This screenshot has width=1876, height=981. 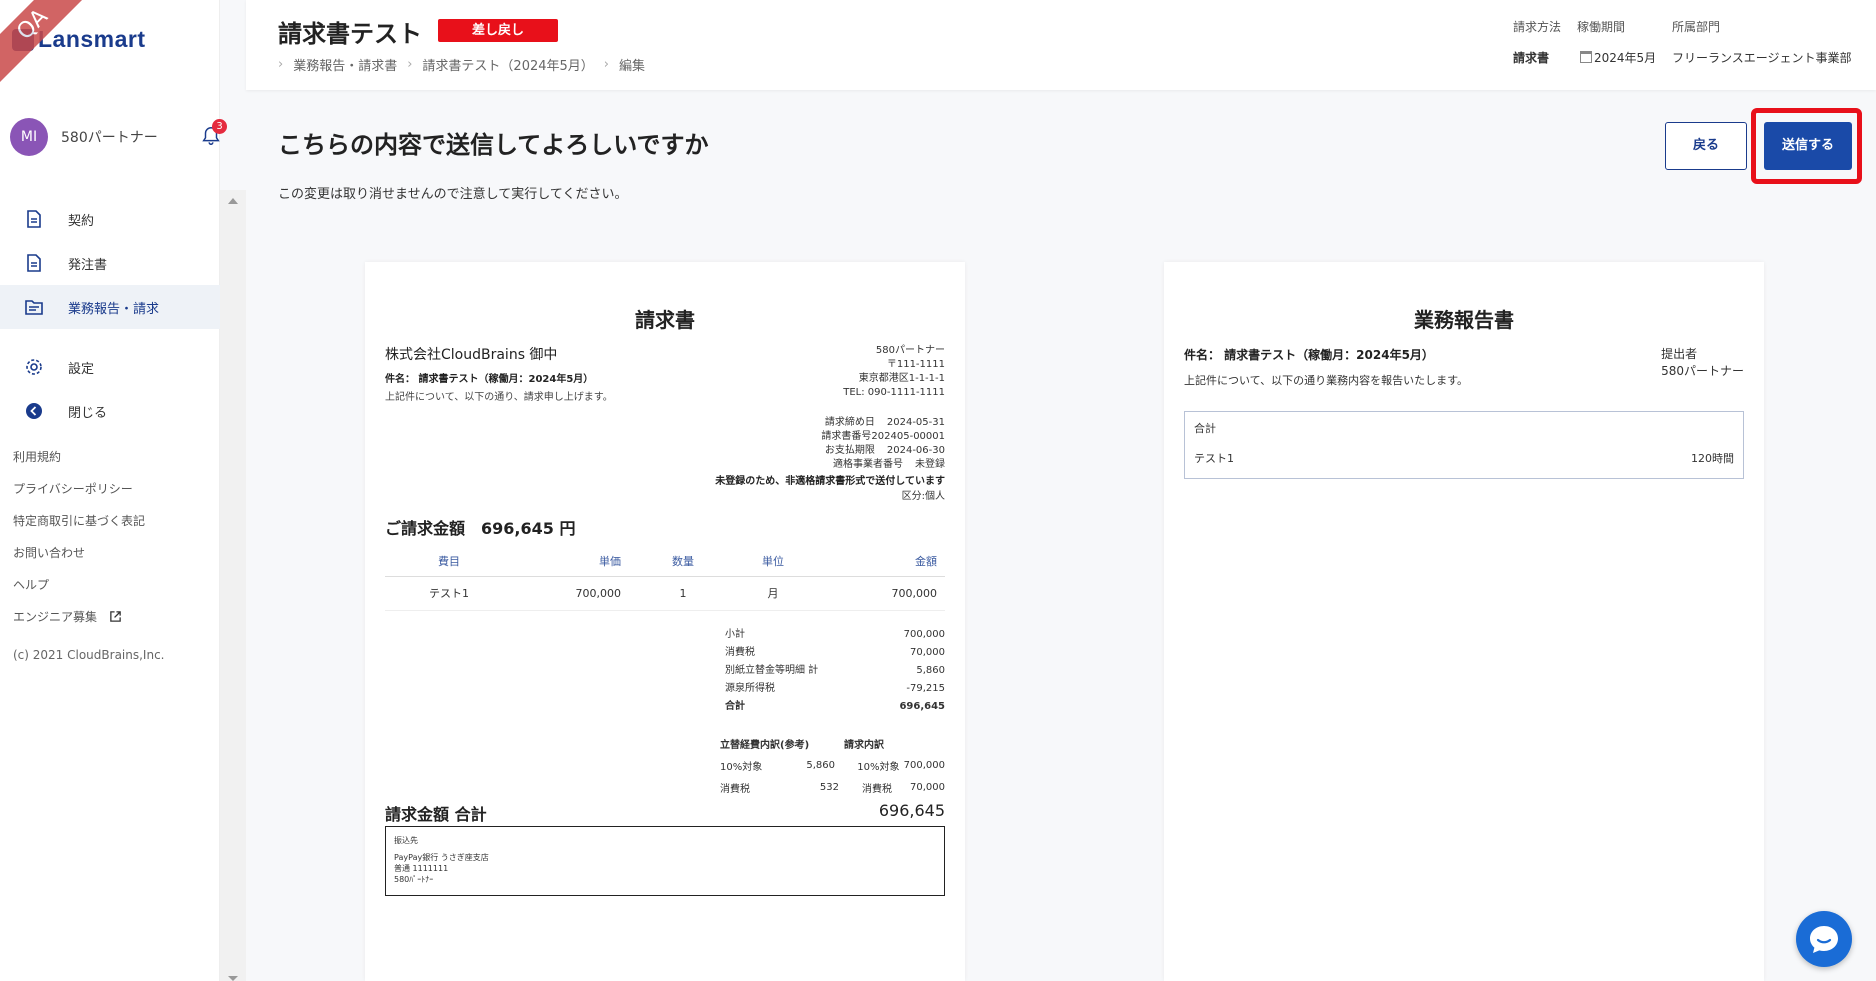 What do you see at coordinates (665, 861) in the screenshot?
I see `bank-info: 振込先 PayPay銀行 うさぎ座支店 普通 1111111 580ﾊﾟｰﾄﾅｰ` at bounding box center [665, 861].